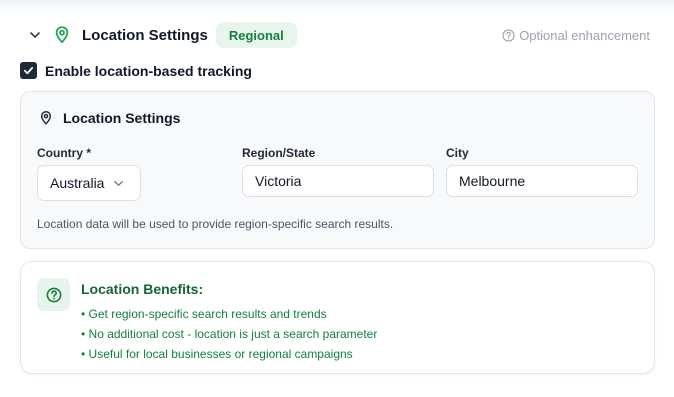 Image resolution: width=674 pixels, height=397 pixels. What do you see at coordinates (145, 35) in the screenshot?
I see `section-title: Location Settings` at bounding box center [145, 35].